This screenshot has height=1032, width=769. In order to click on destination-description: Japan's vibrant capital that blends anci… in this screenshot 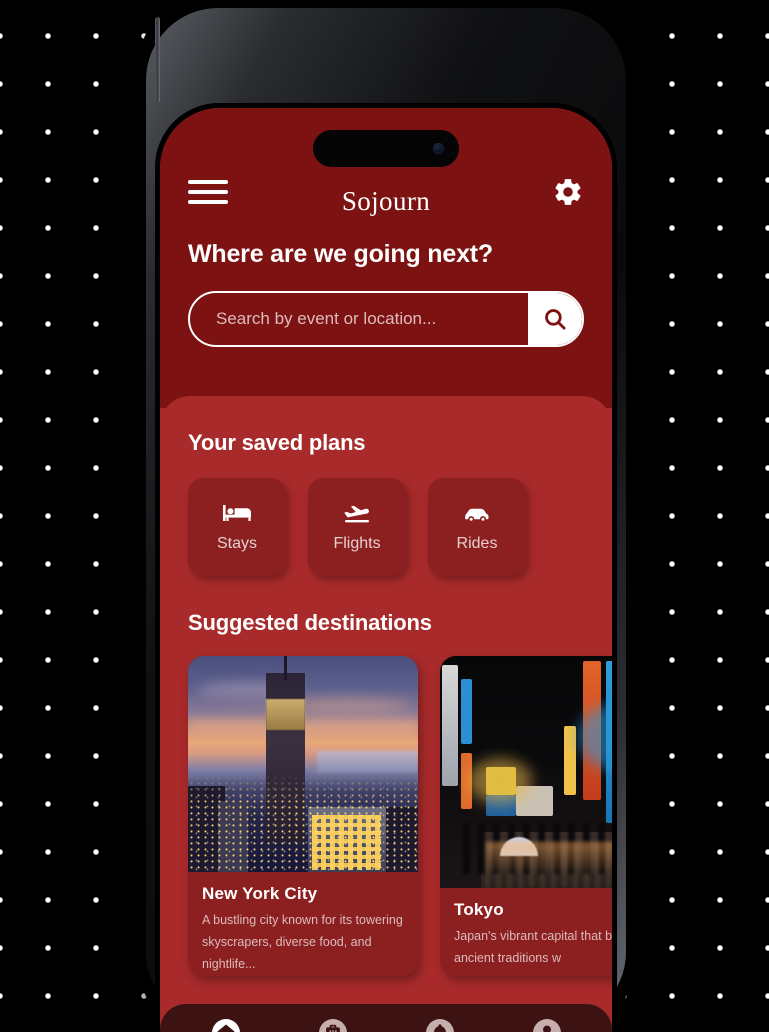, I will do `click(533, 947)`.